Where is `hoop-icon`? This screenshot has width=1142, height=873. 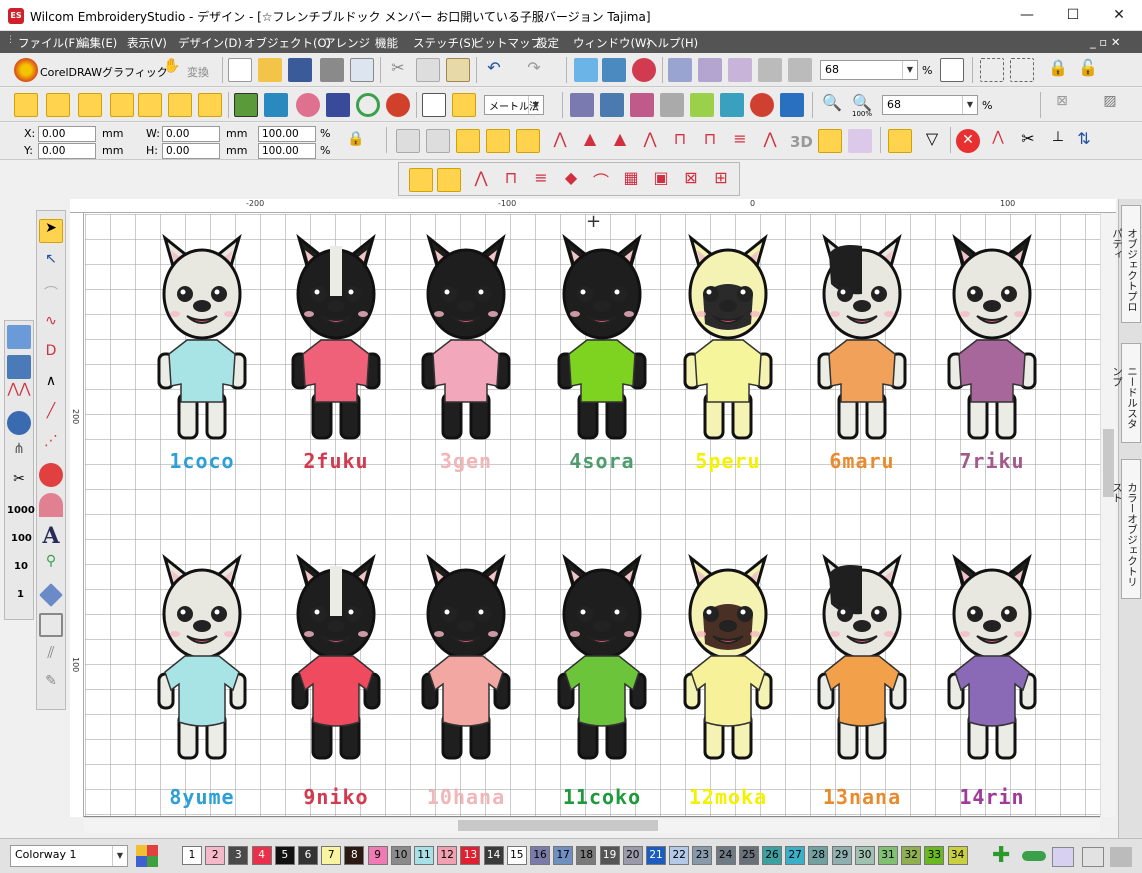
hoop-icon is located at coordinates (582, 105).